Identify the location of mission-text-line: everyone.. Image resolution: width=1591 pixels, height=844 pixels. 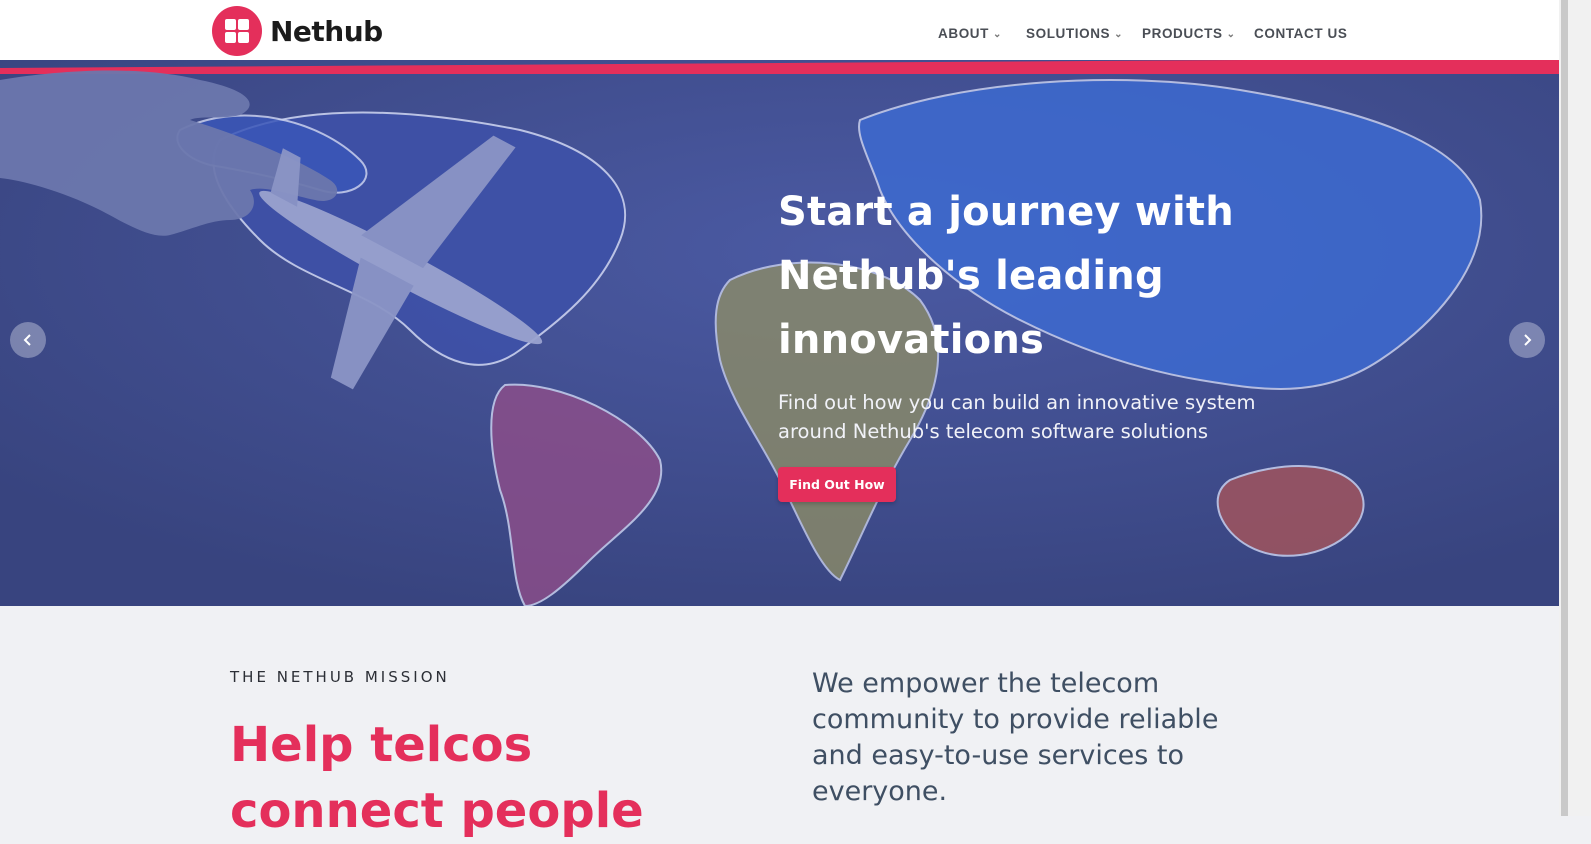
(880, 791).